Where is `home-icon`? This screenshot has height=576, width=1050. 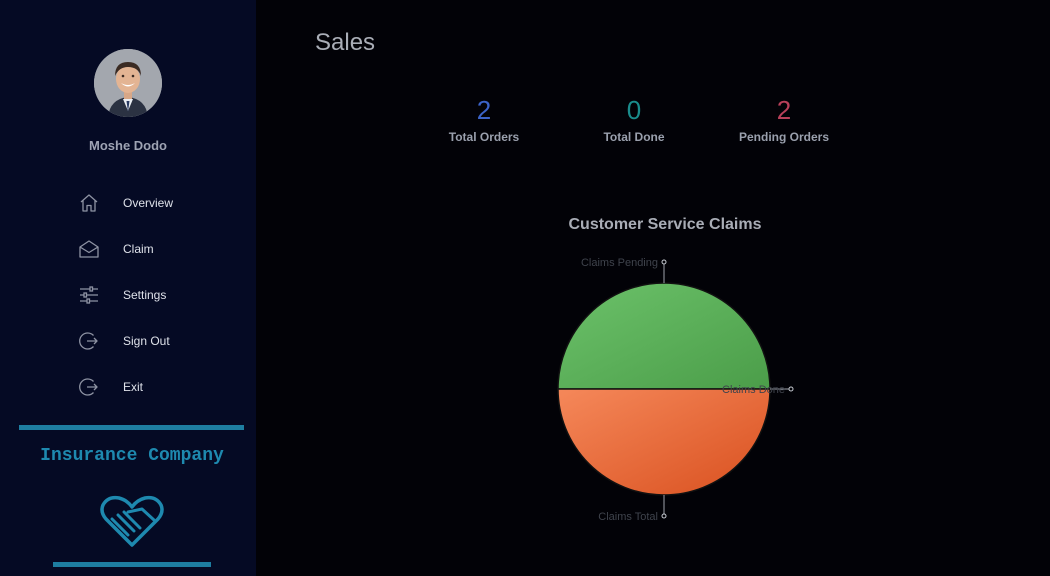
home-icon is located at coordinates (89, 203).